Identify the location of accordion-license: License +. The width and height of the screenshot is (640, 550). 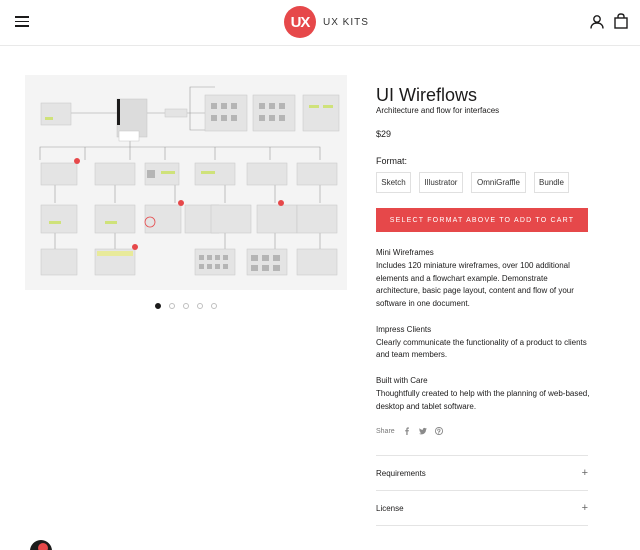
(482, 507).